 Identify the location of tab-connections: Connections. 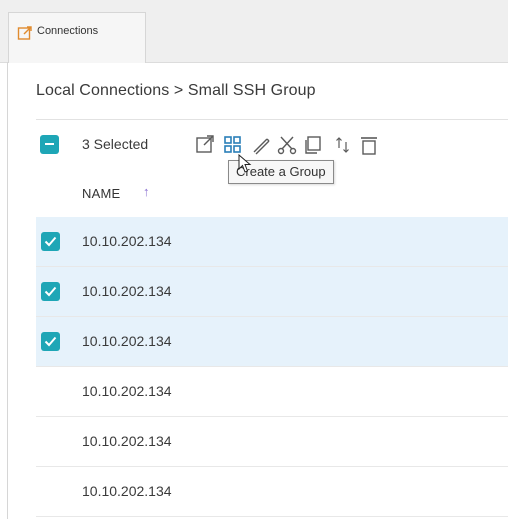
(77, 37).